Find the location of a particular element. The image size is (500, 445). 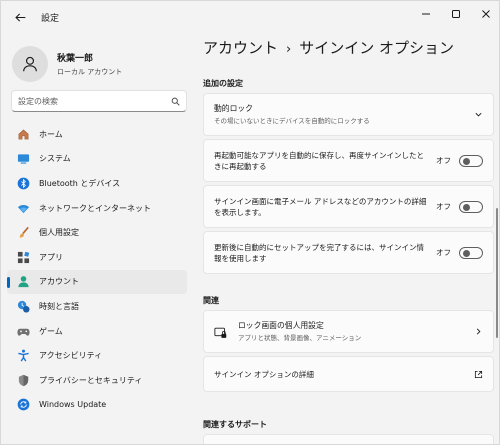

sidebar-item-label: アプリ is located at coordinates (51, 257).